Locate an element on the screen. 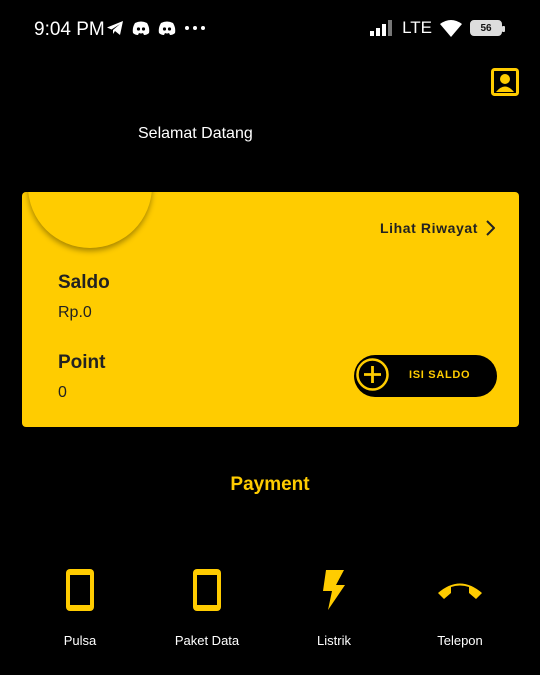 This screenshot has width=540, height=675. profile-icon is located at coordinates (505, 82).